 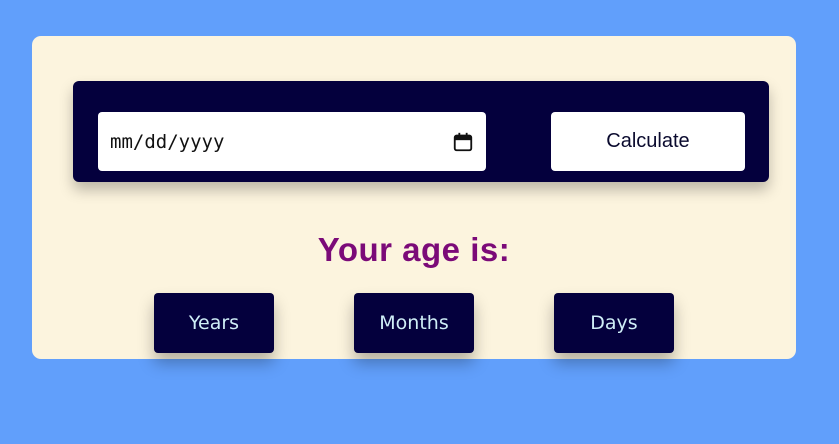 I want to click on age-result-title: Your age is:, so click(x=414, y=249).